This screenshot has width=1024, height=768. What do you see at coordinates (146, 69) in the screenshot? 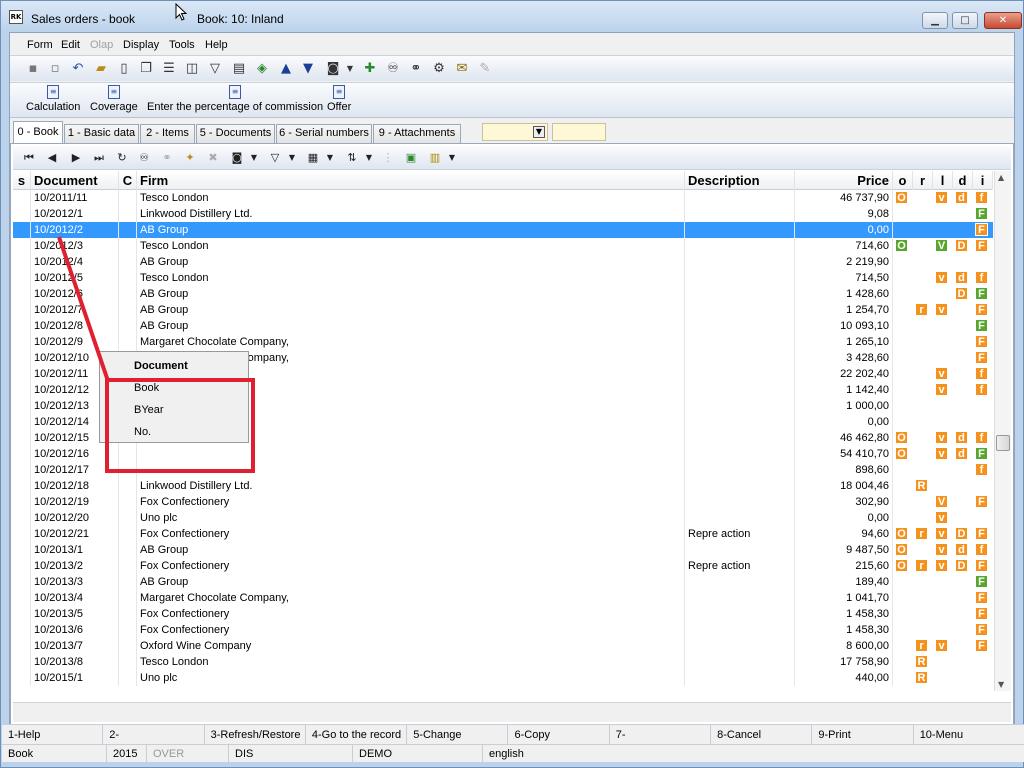
I see `copy-document-icon: ❐` at bounding box center [146, 69].